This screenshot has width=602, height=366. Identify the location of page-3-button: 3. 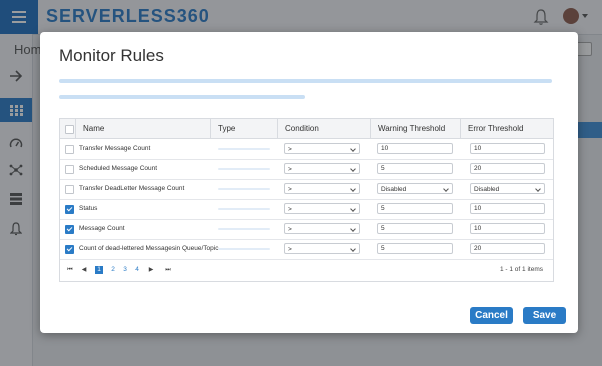
(125, 270).